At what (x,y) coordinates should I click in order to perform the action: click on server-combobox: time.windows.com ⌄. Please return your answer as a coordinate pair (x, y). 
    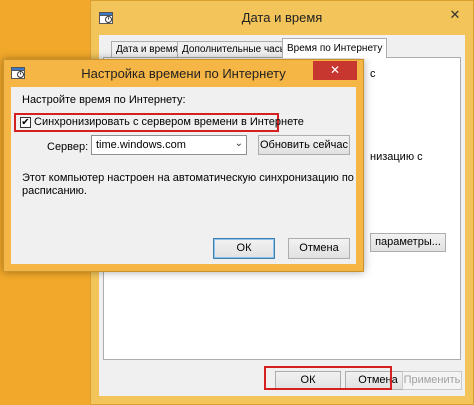
    Looking at the image, I should click on (169, 145).